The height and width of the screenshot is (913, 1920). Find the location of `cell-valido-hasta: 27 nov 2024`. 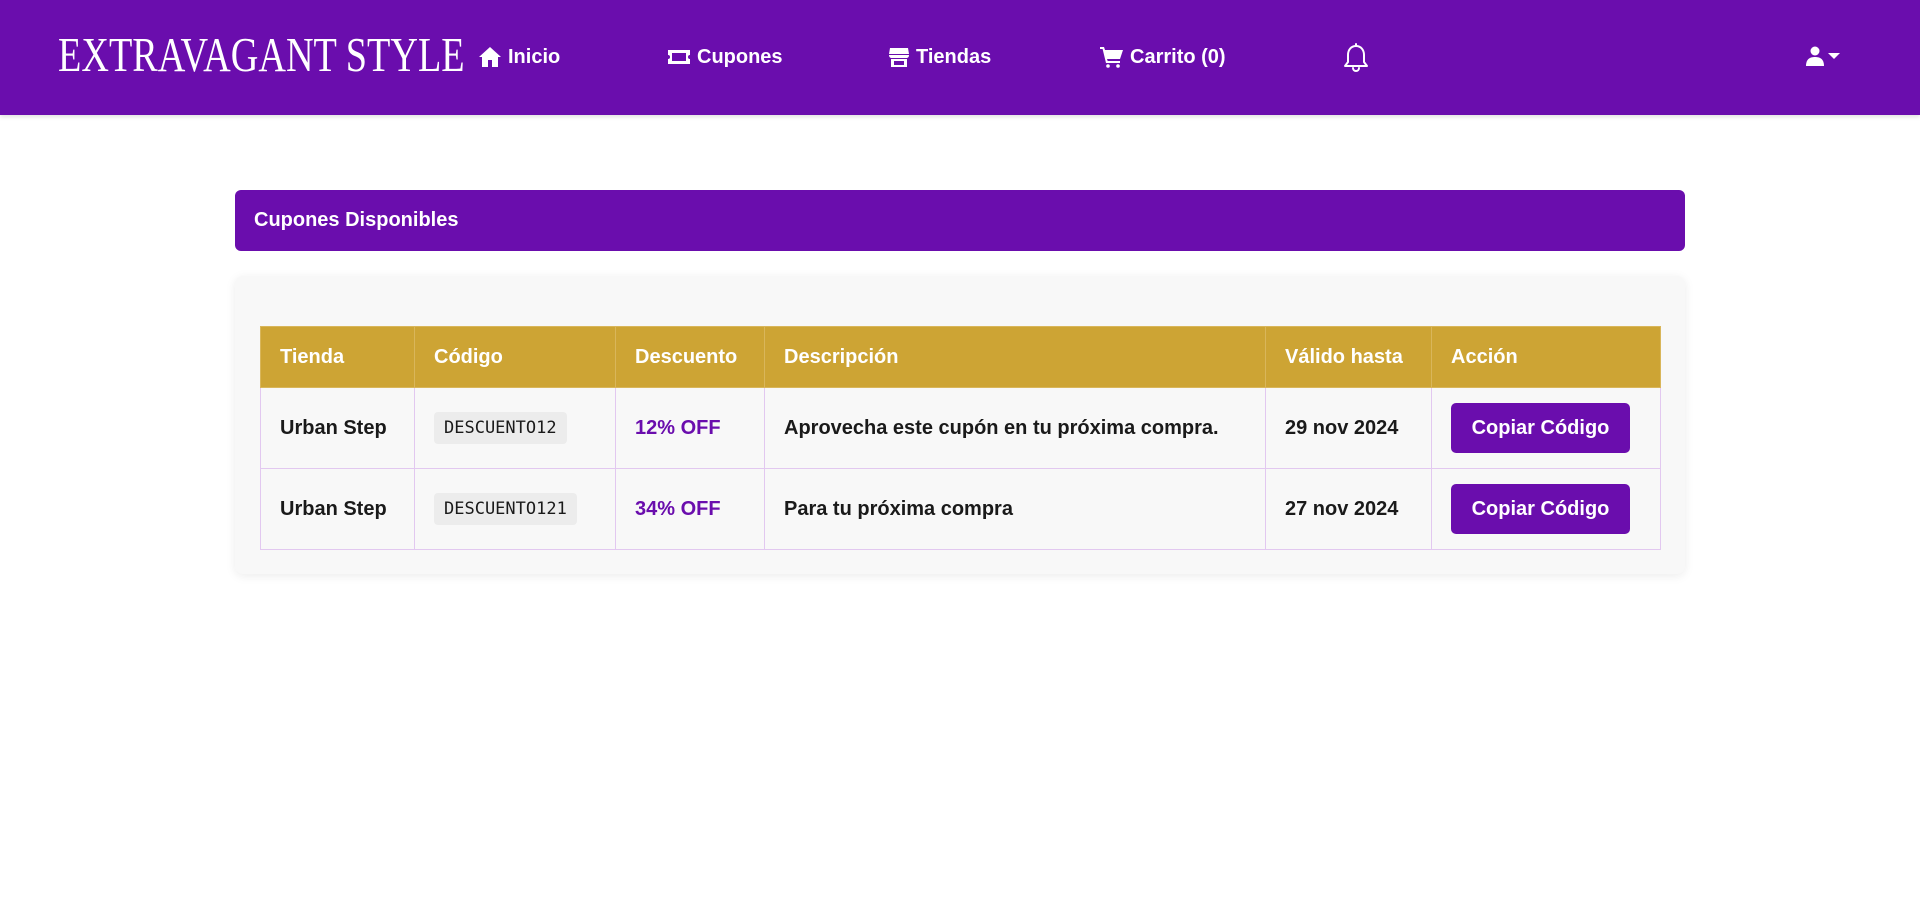

cell-valido-hasta: 27 nov 2024 is located at coordinates (1348, 509).